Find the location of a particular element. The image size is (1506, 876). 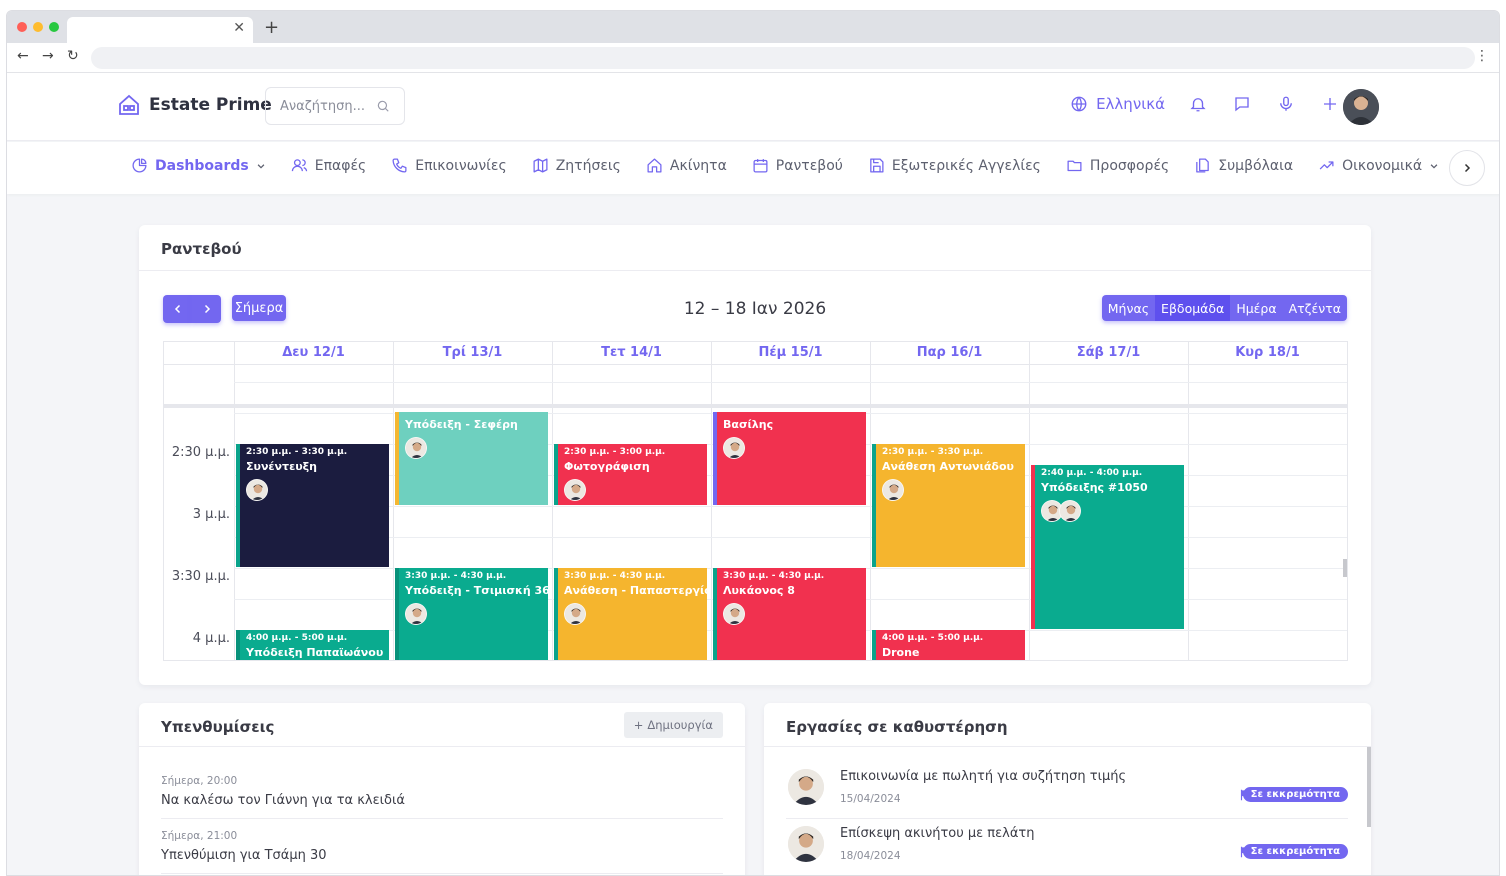

bell-icon is located at coordinates (1198, 104).